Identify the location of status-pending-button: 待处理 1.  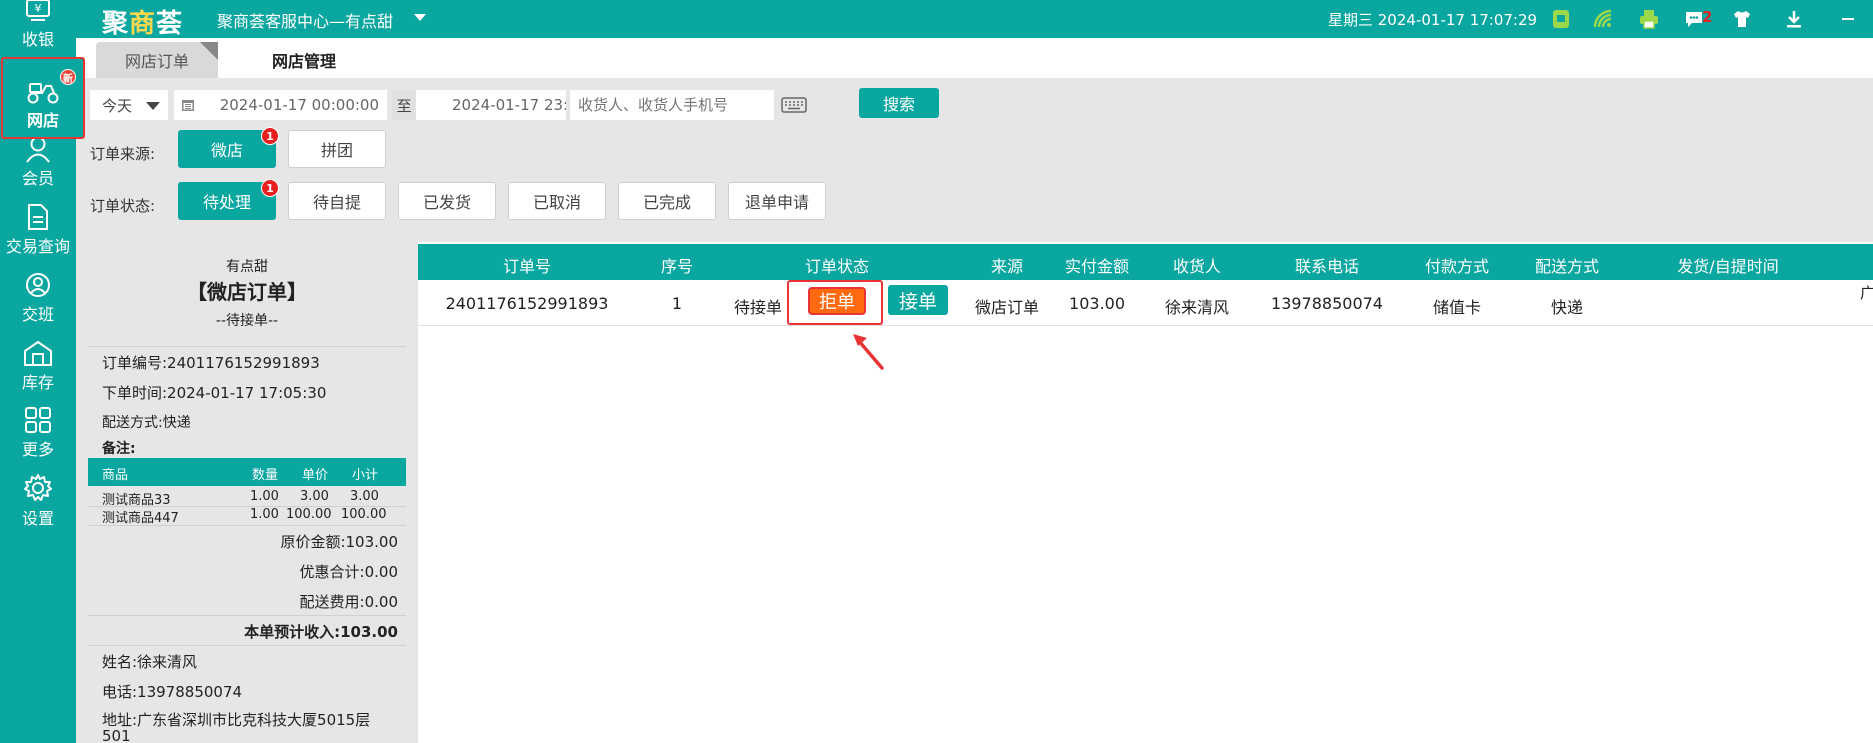
(228, 199).